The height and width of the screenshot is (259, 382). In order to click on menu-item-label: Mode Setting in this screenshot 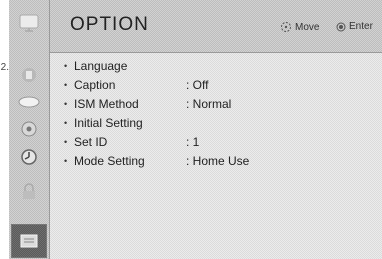, I will do `click(109, 161)`.